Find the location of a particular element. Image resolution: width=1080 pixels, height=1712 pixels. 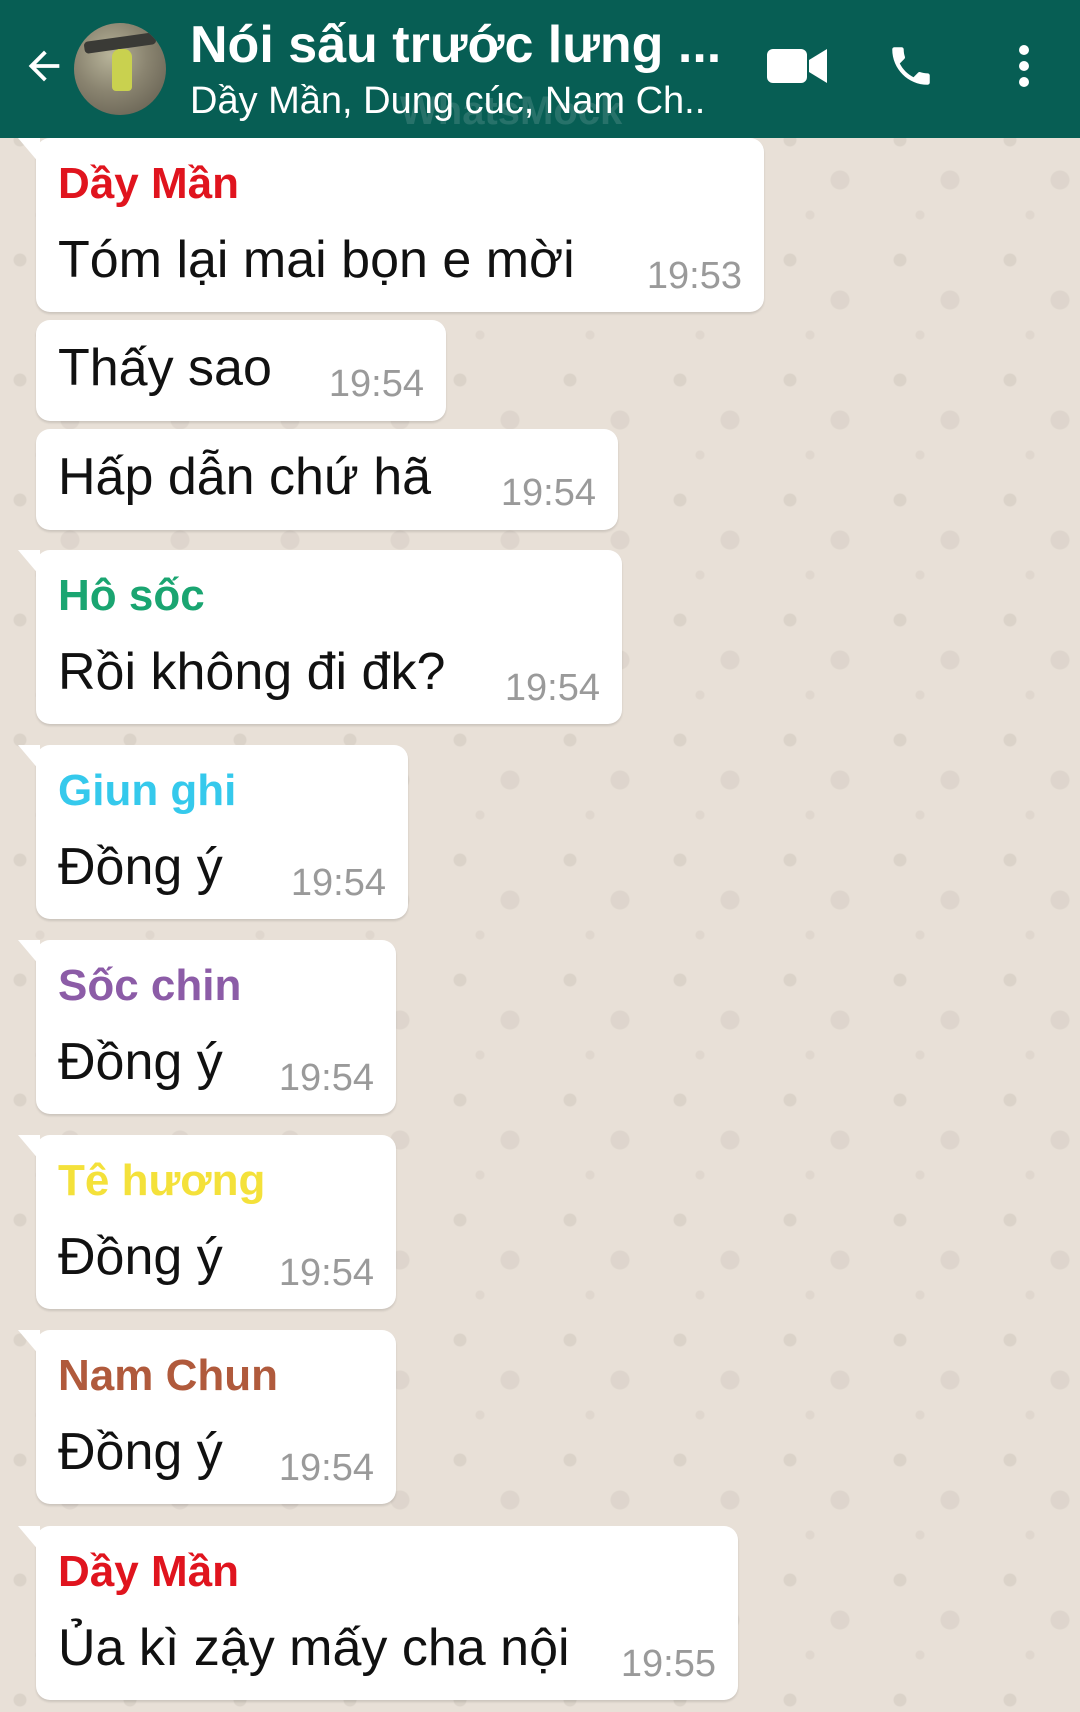

back-button is located at coordinates (44, 68).